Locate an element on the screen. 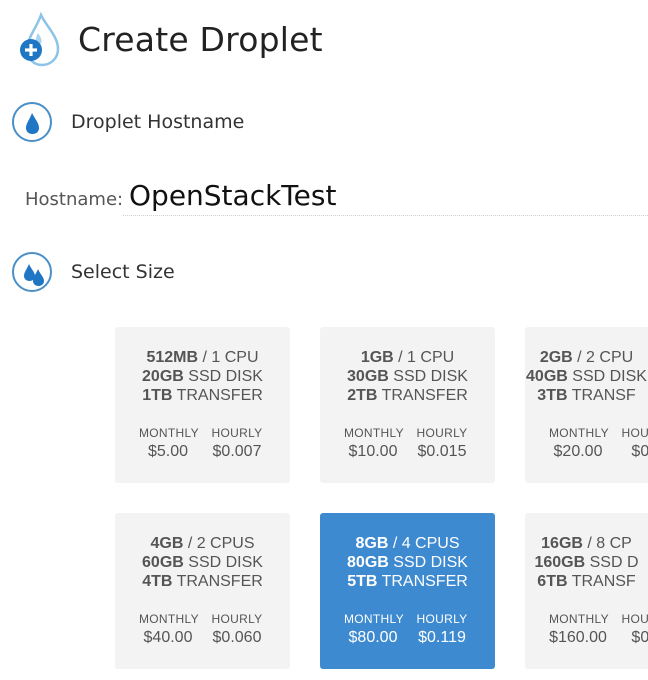  size-section-title: Select Size is located at coordinates (123, 272).